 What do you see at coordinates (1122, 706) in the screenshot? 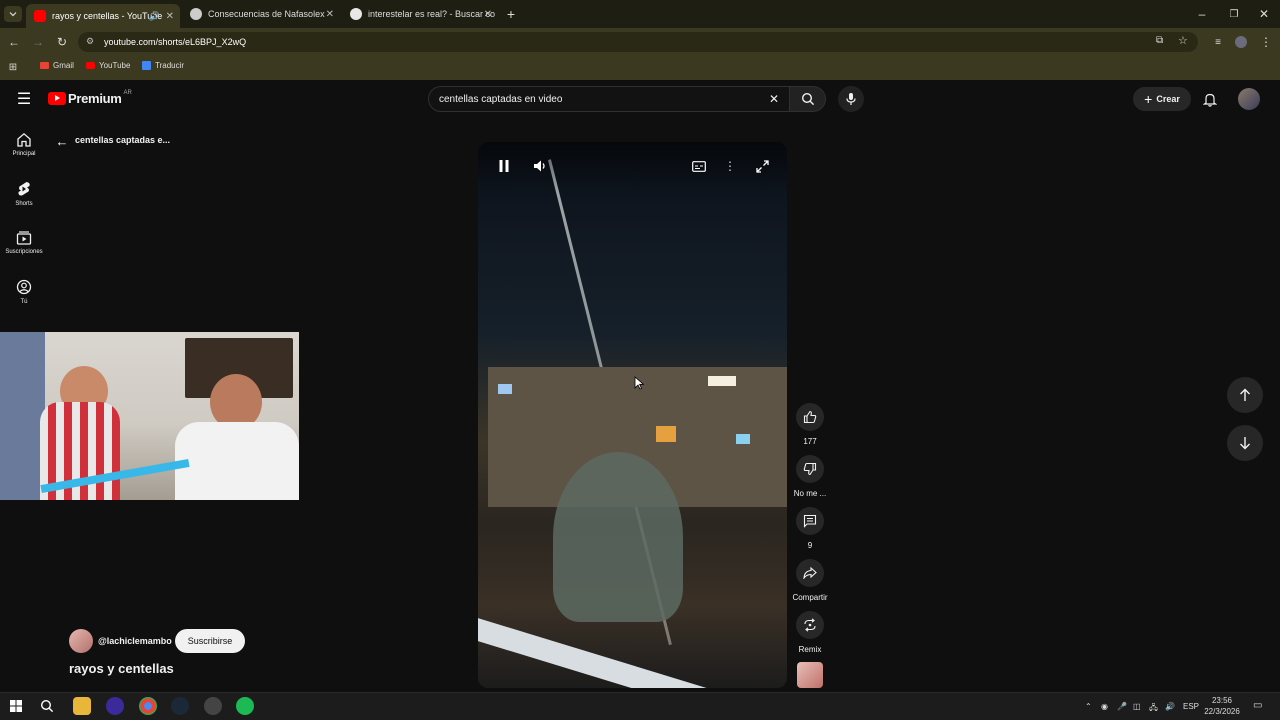
I see `microphone-tray-icon: 🎤` at bounding box center [1122, 706].